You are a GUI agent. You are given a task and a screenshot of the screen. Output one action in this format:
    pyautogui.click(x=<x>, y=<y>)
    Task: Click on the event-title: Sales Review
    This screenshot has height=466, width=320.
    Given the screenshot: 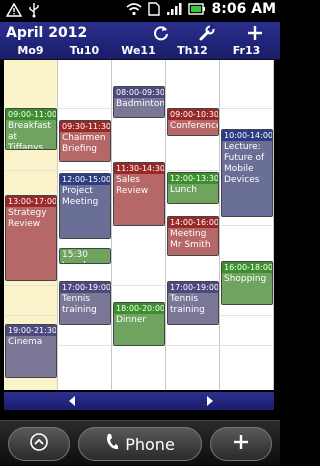 What is the action you would take?
    pyautogui.click(x=139, y=199)
    